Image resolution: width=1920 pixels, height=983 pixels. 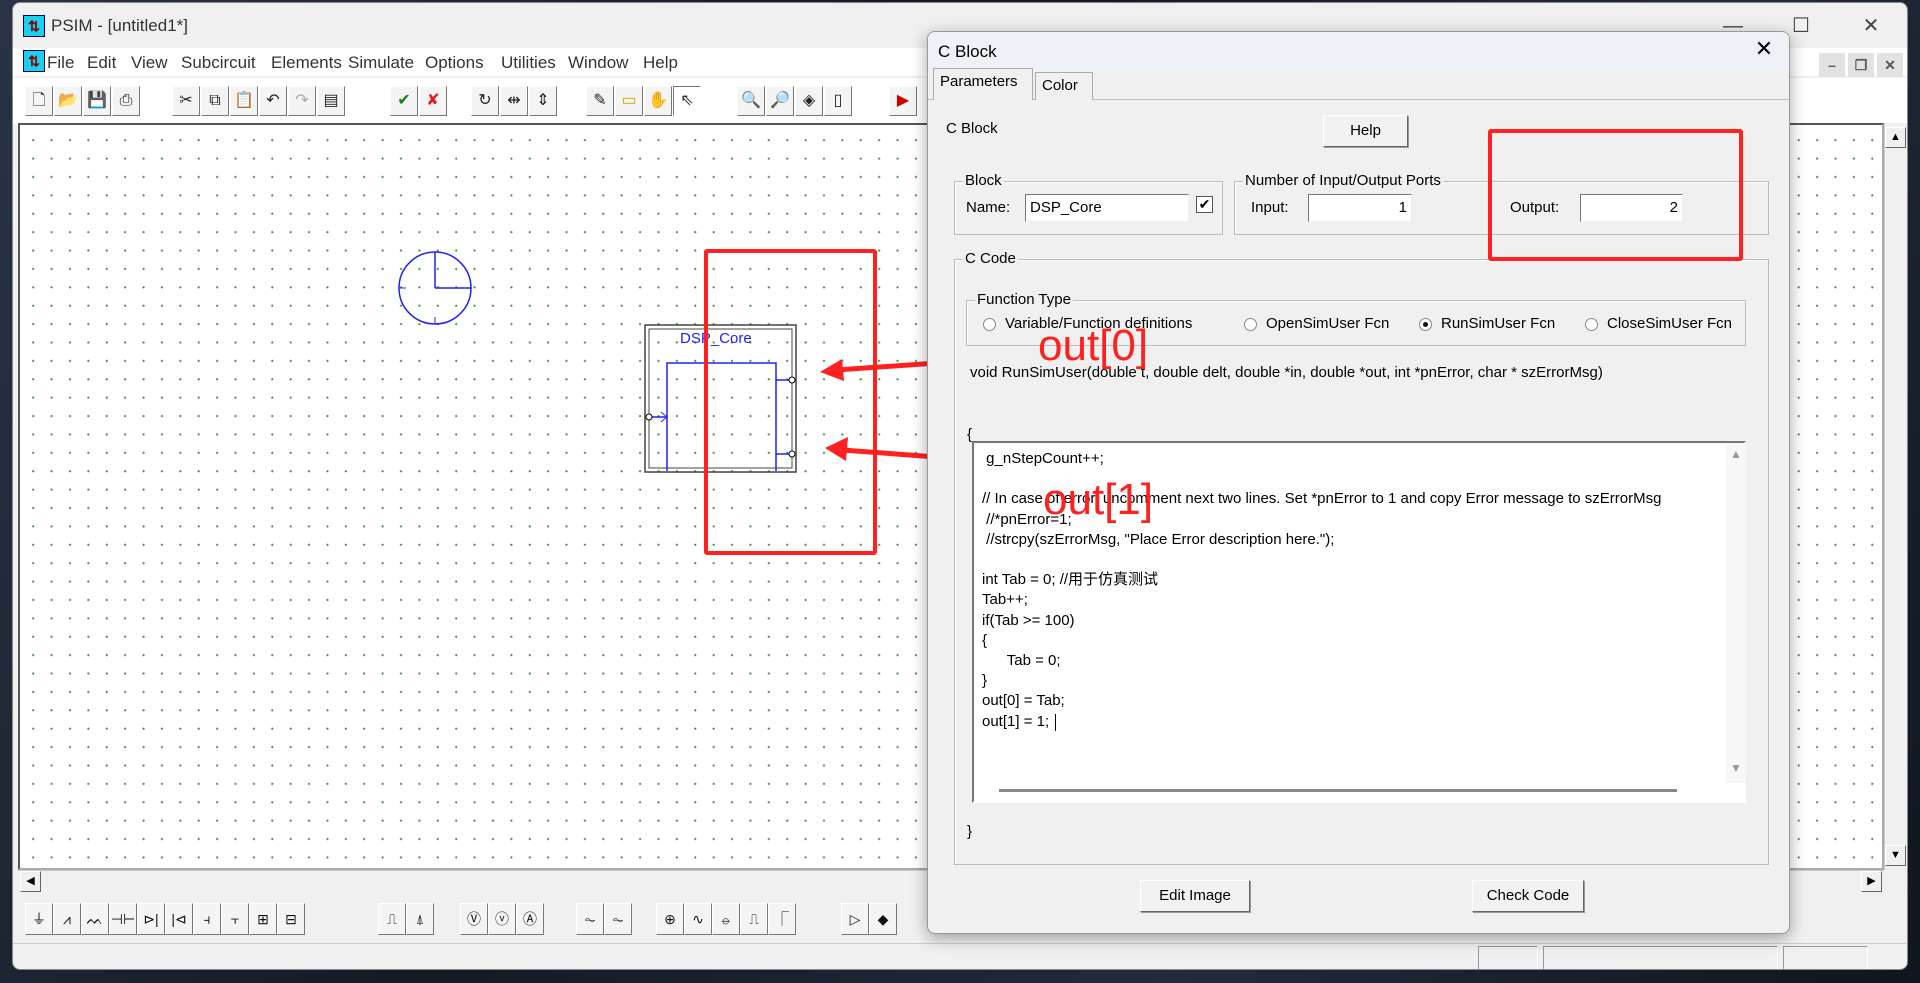 What do you see at coordinates (60, 63) in the screenshot?
I see `menu-file: File` at bounding box center [60, 63].